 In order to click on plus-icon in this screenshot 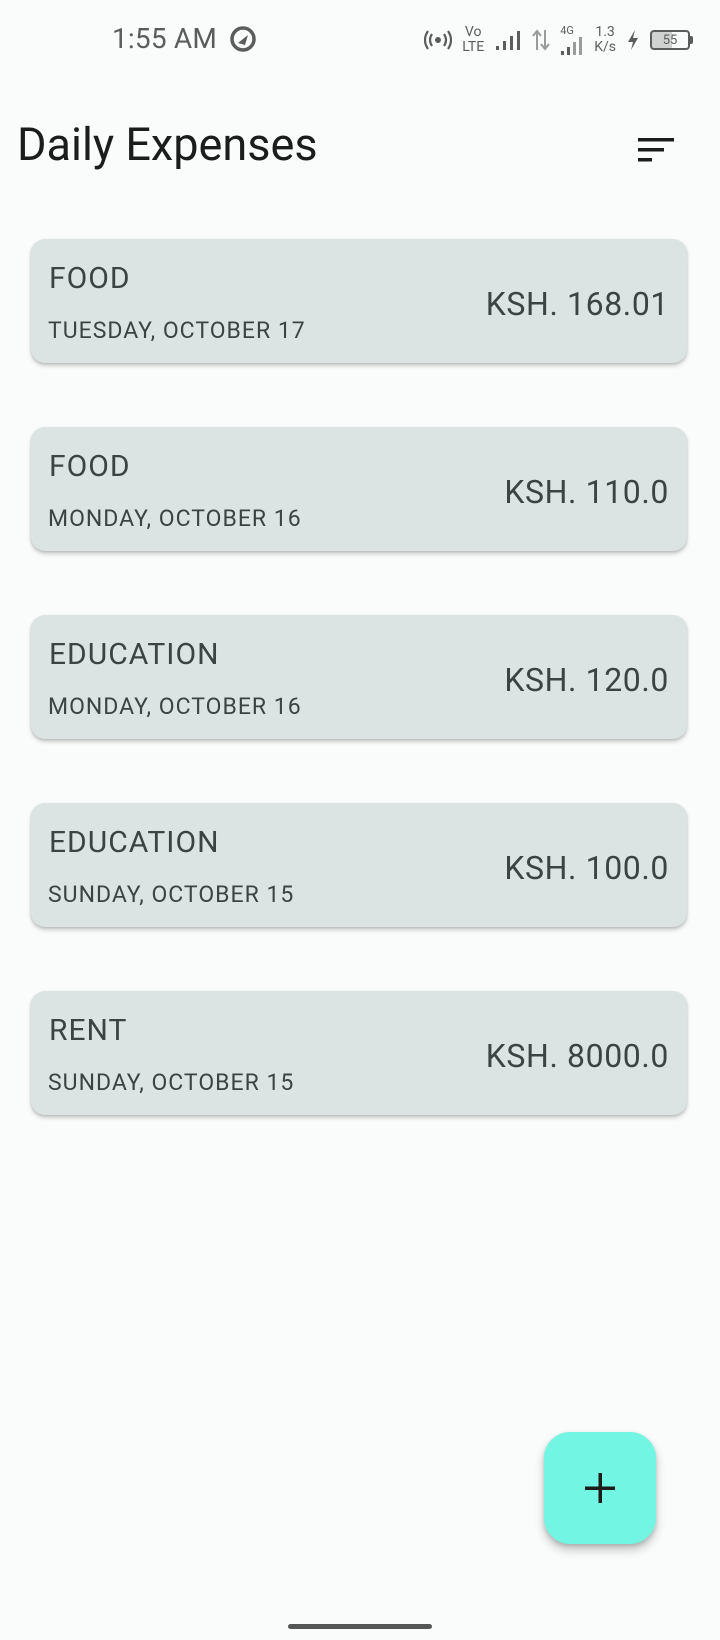, I will do `click(600, 1488)`.